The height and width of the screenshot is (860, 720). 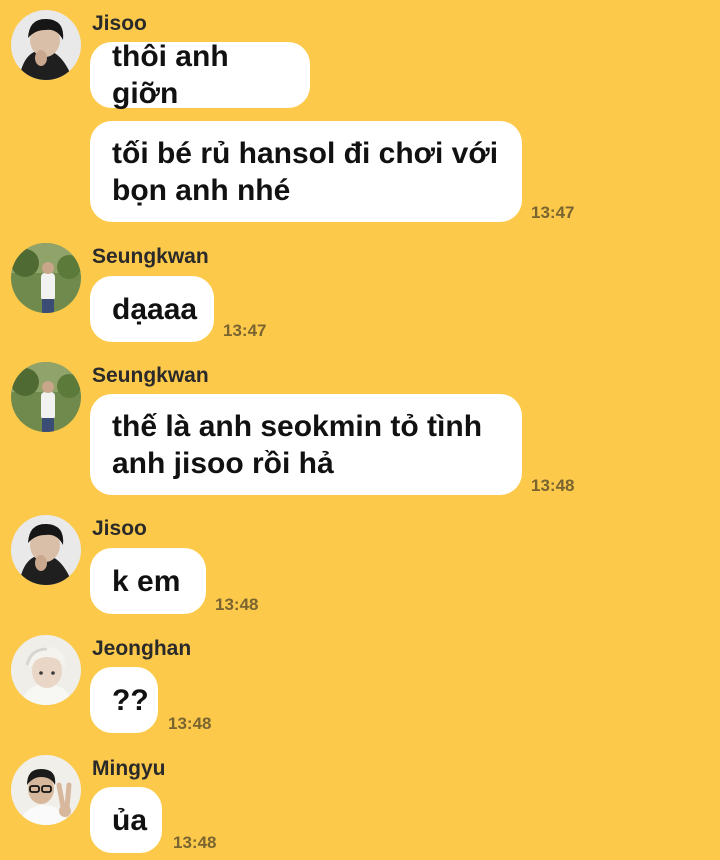 What do you see at coordinates (306, 171) in the screenshot?
I see `message-bubble: tối bé rủ hansol đi chơi với bọn anh nhé` at bounding box center [306, 171].